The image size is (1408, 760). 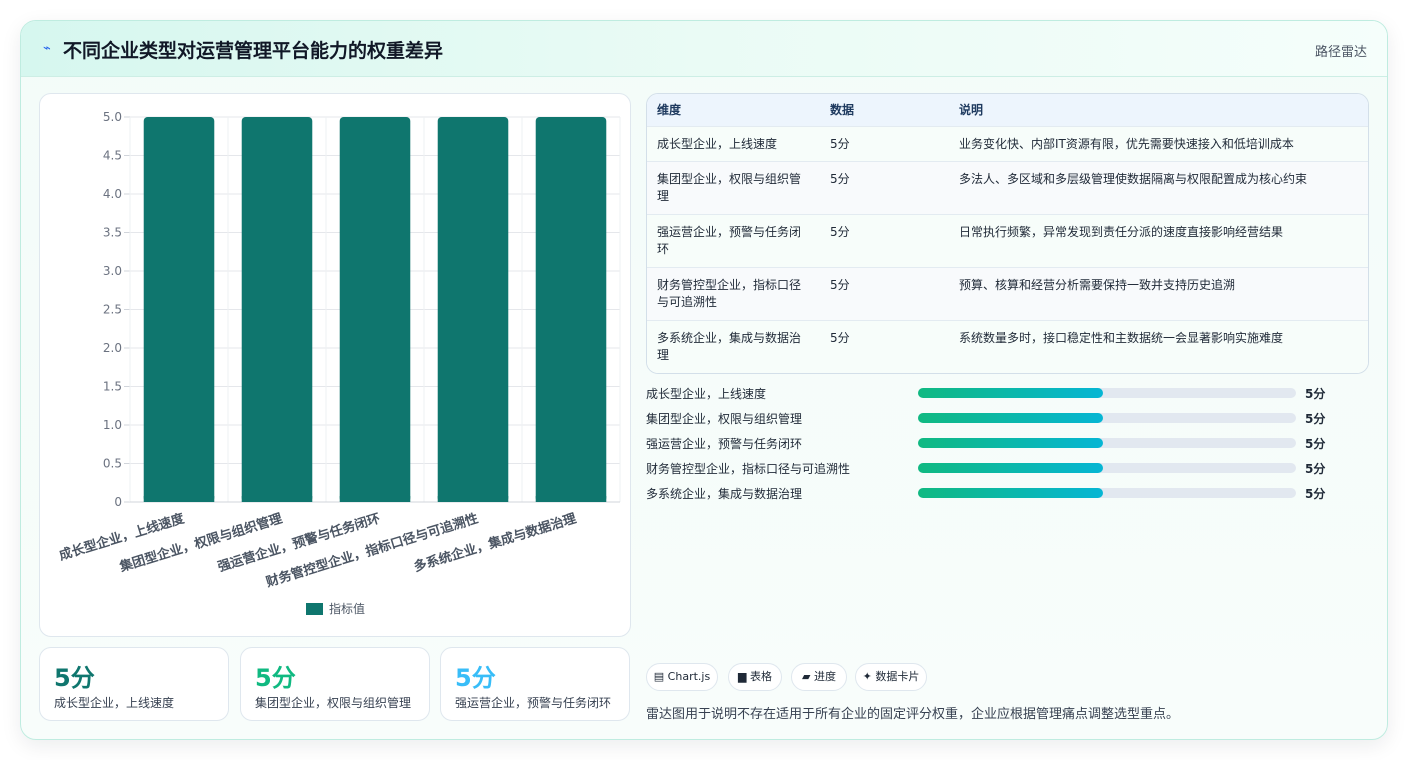 What do you see at coordinates (200, 543) in the screenshot?
I see `x-tick-label: 集团型企业，权限与组织管理` at bounding box center [200, 543].